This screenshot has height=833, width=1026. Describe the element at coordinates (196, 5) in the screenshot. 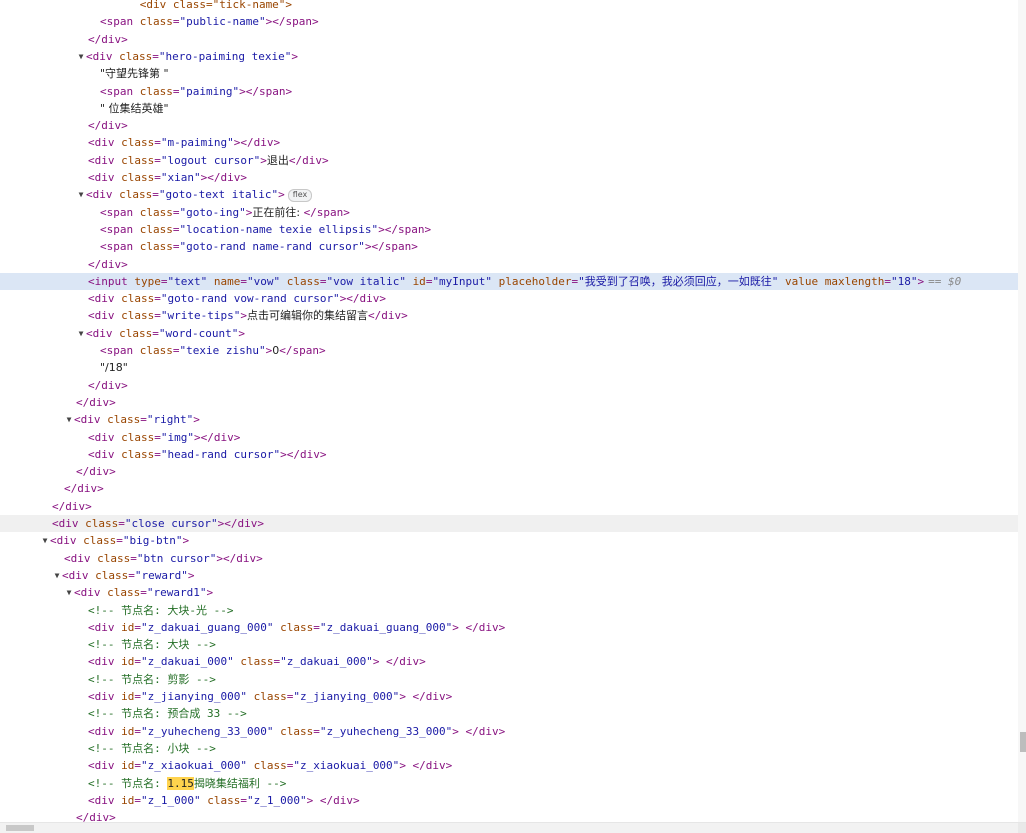

I see `dom-token-attr: <div class="tick-name">` at that location.